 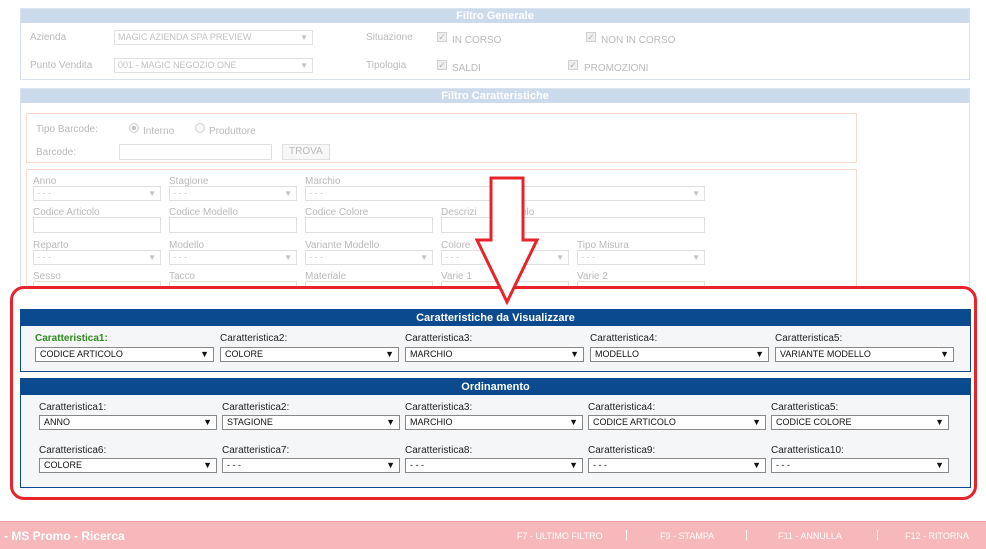 I want to click on visualizzare-label-5: Caratteristica5:, so click(x=809, y=338).